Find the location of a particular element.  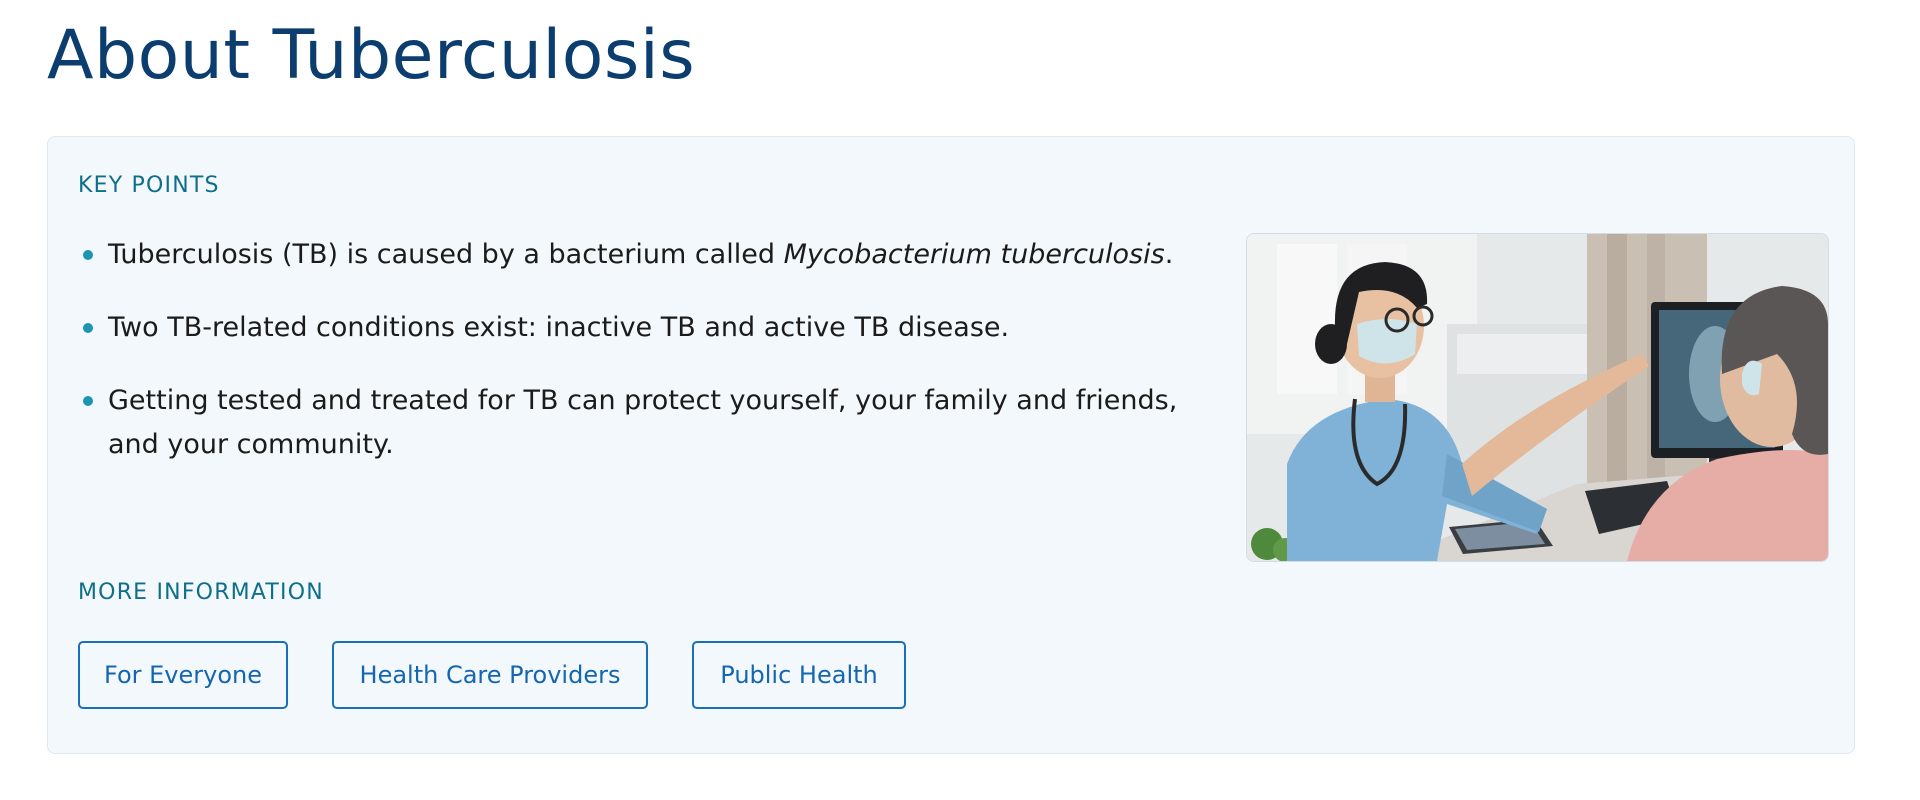

public-health-button: Public Health is located at coordinates (799, 675).